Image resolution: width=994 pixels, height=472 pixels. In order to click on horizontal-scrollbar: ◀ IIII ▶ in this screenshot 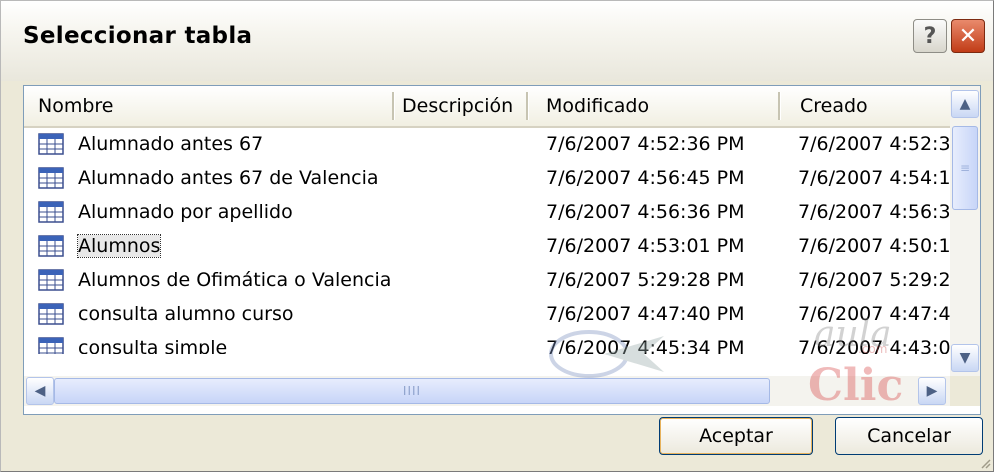, I will do `click(487, 391)`.